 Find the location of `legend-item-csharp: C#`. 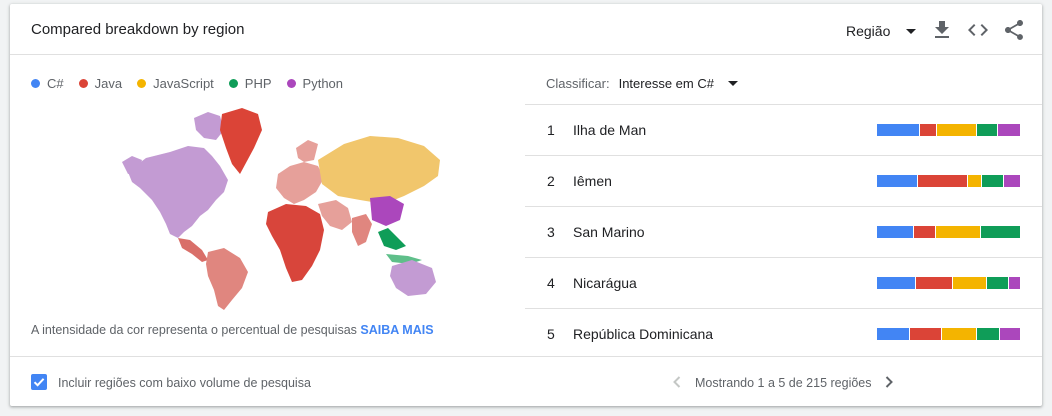

legend-item-csharp: C# is located at coordinates (47, 83).